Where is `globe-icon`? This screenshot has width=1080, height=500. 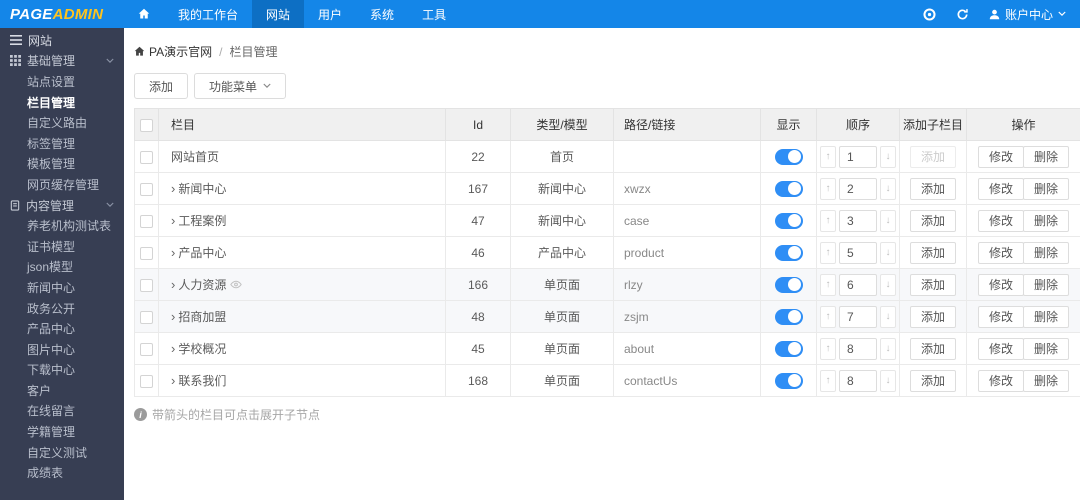 globe-icon is located at coordinates (929, 14).